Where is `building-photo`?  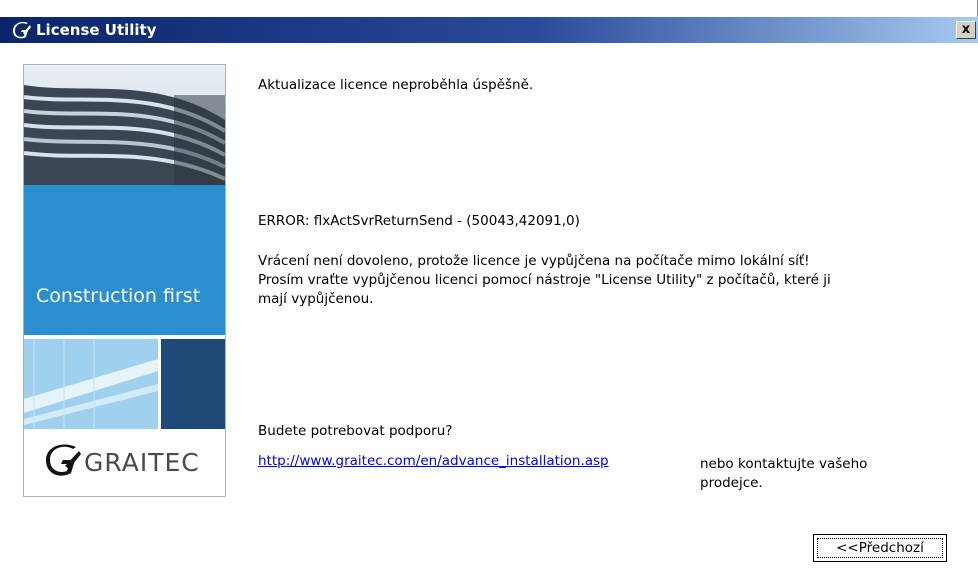 building-photo is located at coordinates (124, 125).